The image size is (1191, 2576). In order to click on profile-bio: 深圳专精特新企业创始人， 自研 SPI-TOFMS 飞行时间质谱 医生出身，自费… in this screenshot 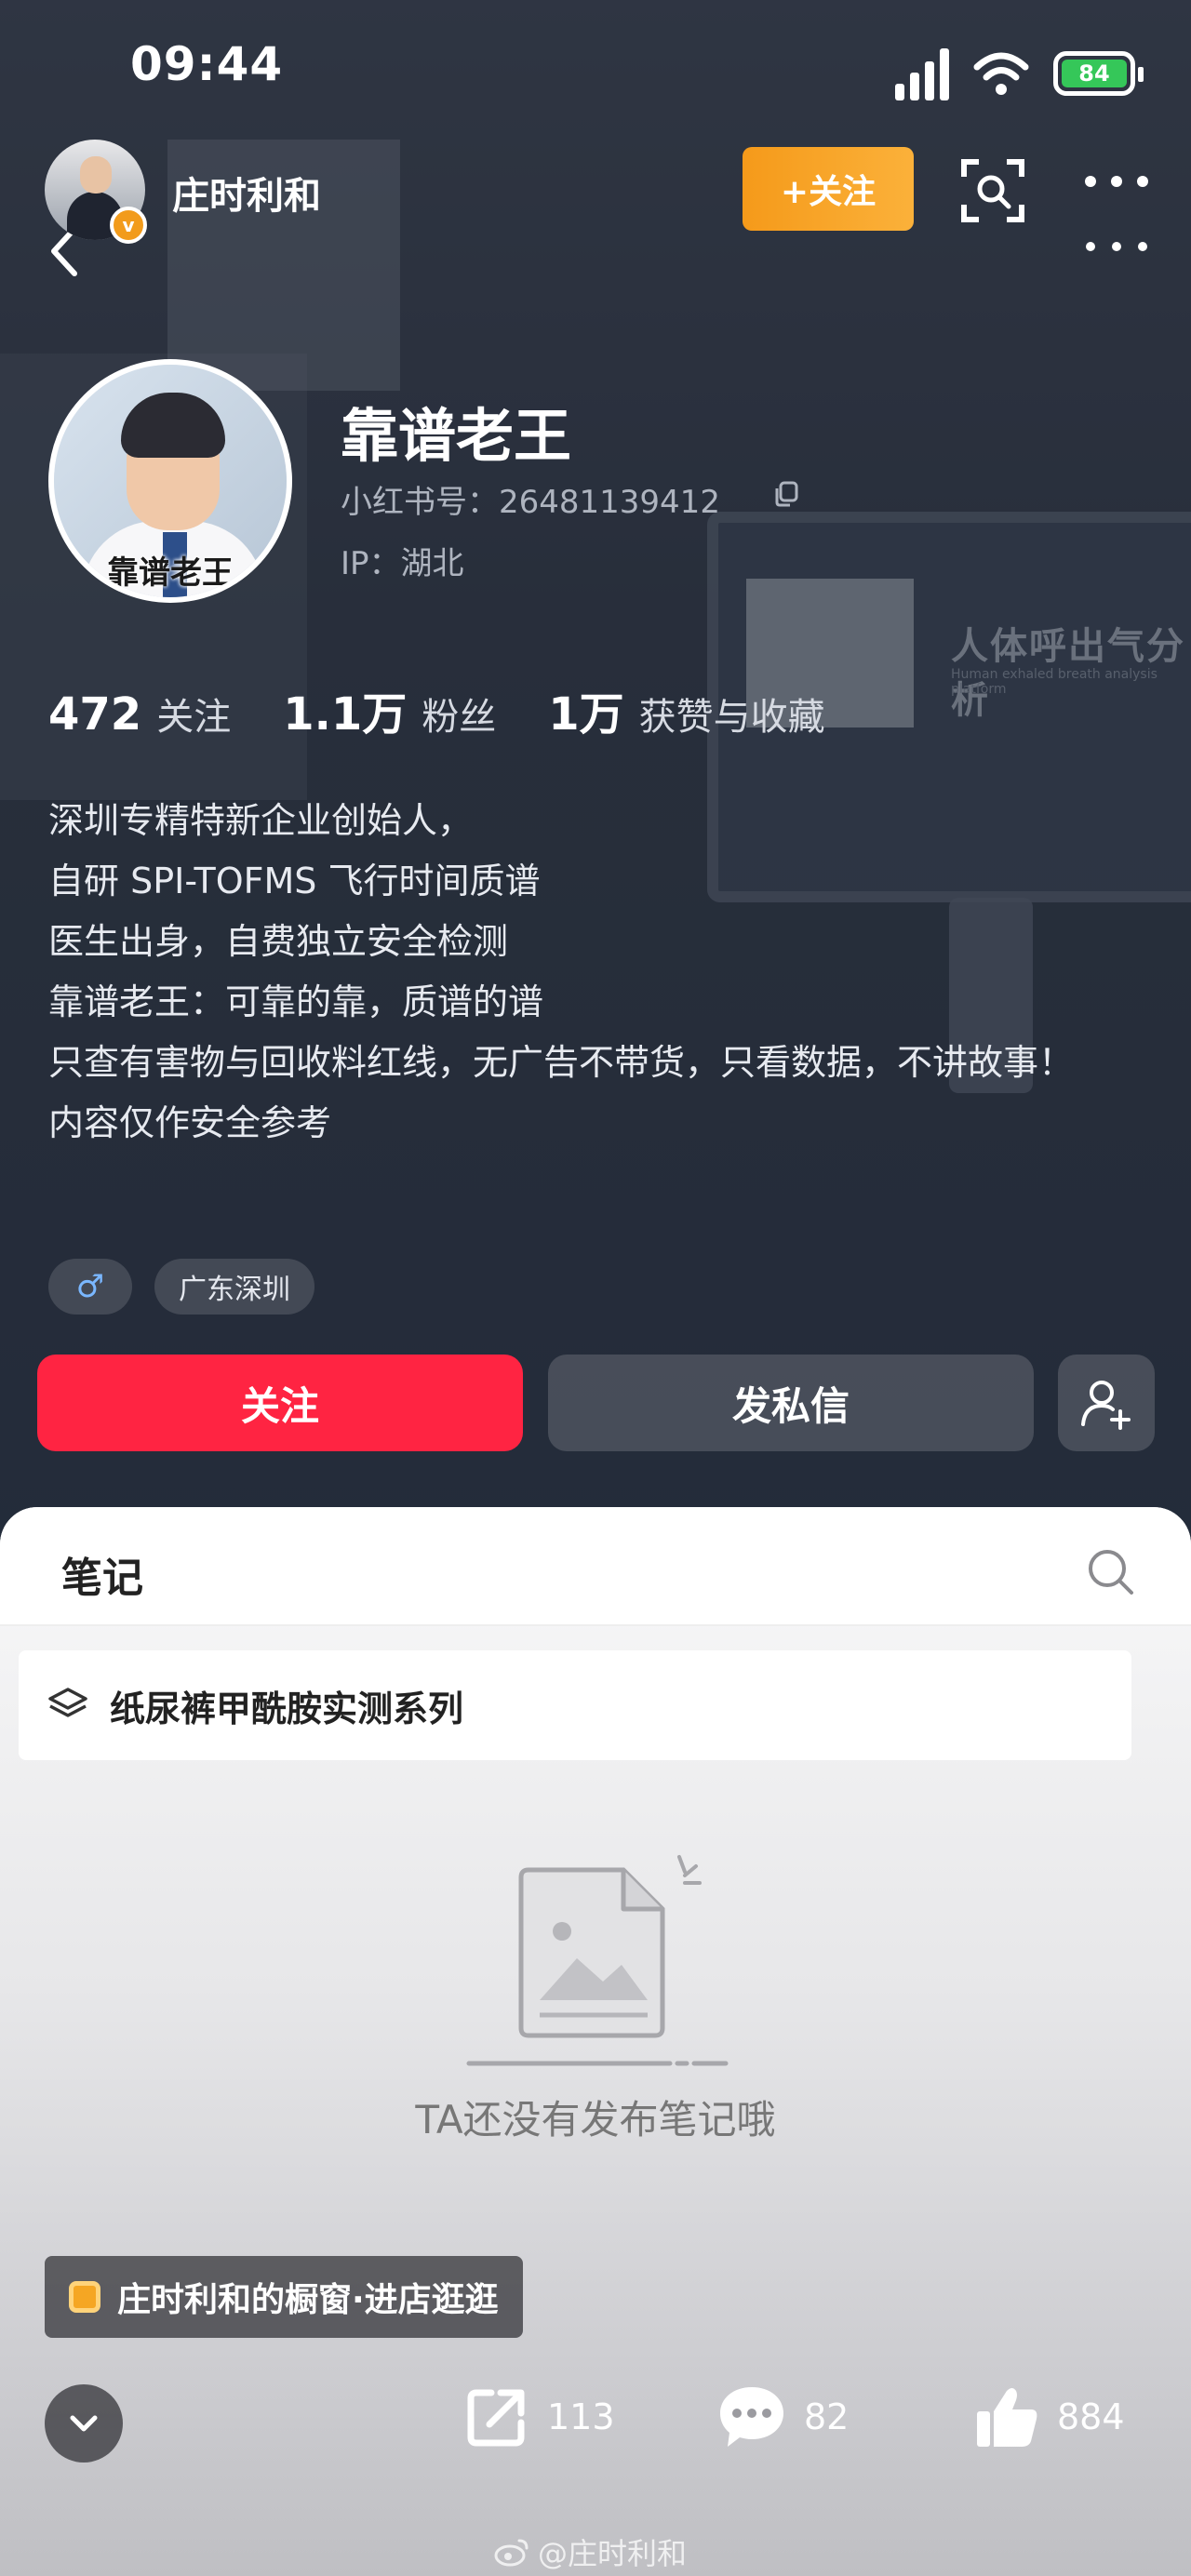, I will do `click(597, 972)`.